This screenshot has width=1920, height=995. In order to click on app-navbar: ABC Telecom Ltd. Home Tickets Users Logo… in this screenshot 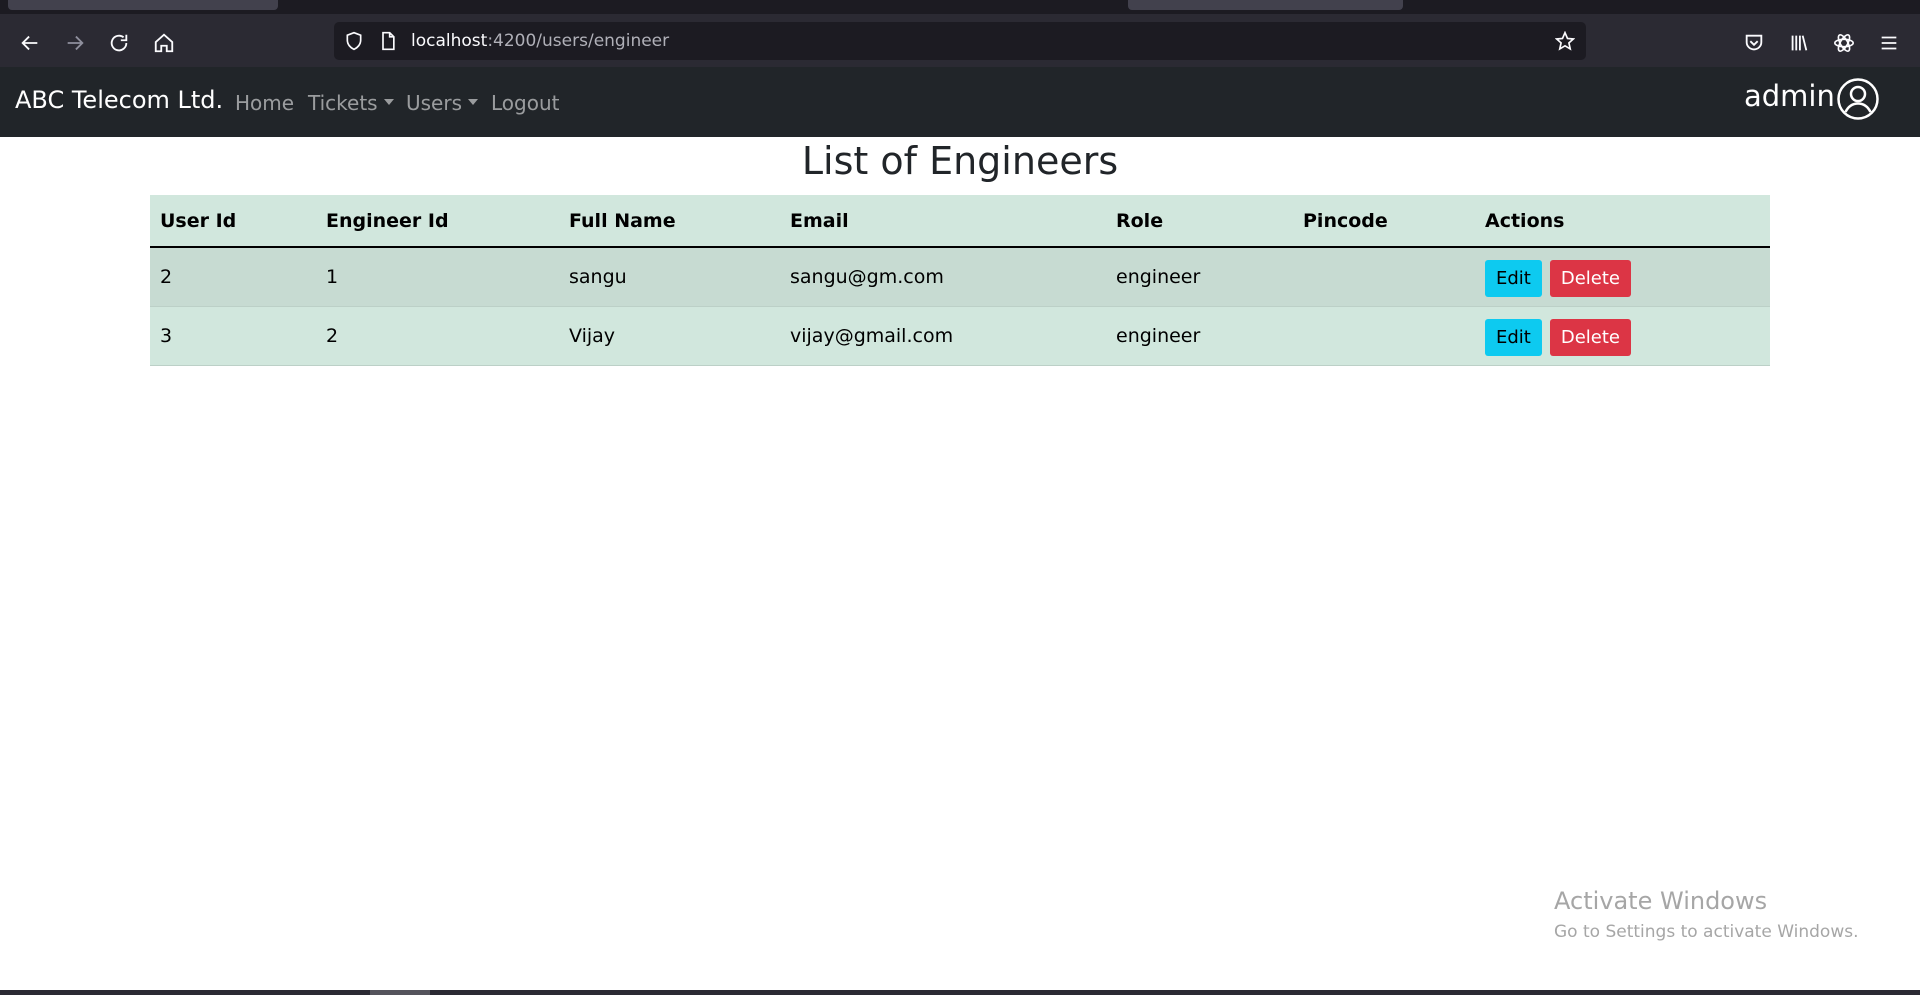, I will do `click(960, 102)`.